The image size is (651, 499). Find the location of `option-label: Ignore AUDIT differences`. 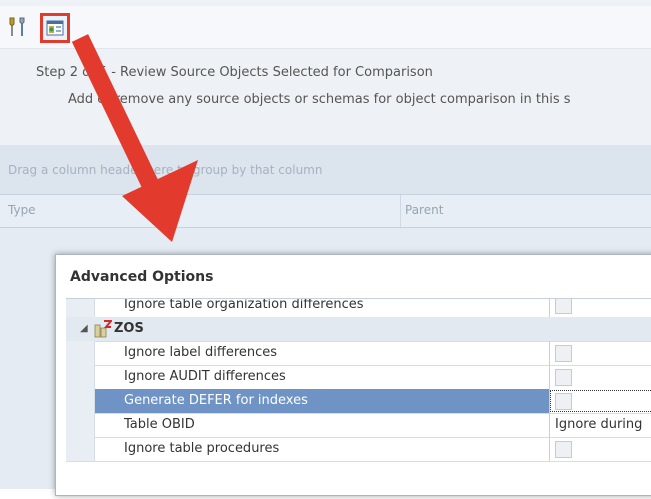

option-label: Ignore AUDIT differences is located at coordinates (205, 376).